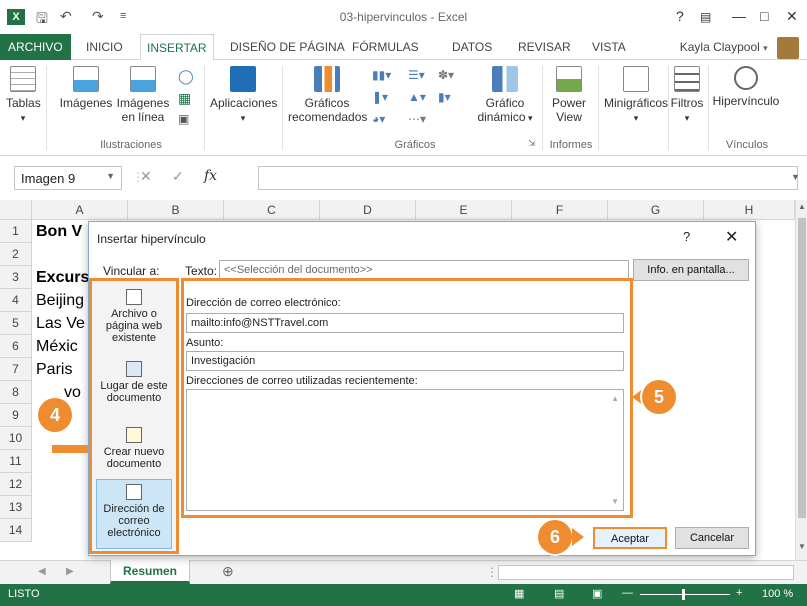  What do you see at coordinates (16, 369) in the screenshot?
I see `row-header: 7` at bounding box center [16, 369].